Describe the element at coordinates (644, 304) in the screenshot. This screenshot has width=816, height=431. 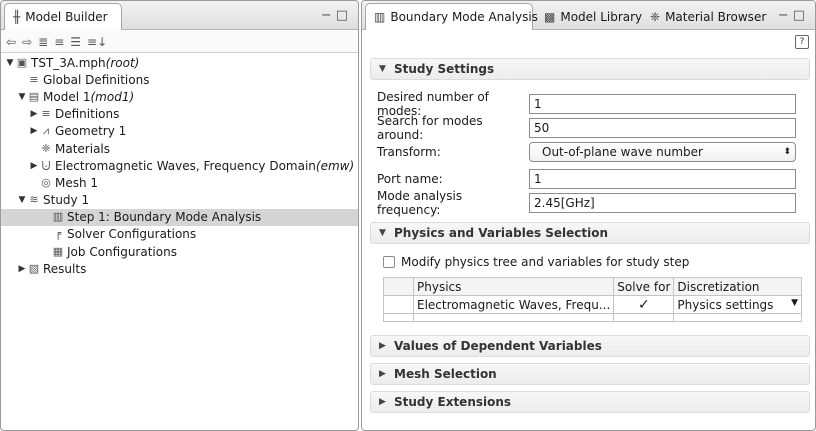
I see `solve-for-checkmark-icon: ✓` at that location.